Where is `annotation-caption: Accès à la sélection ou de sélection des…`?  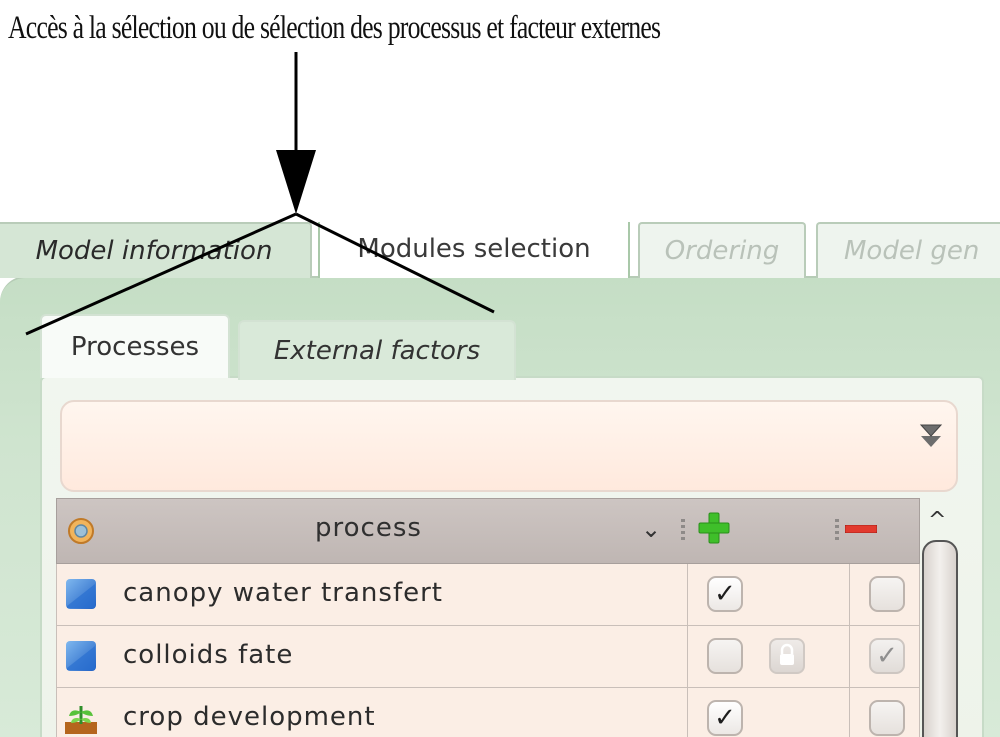 annotation-caption: Accès à la sélection ou de sélection des… is located at coordinates (334, 28).